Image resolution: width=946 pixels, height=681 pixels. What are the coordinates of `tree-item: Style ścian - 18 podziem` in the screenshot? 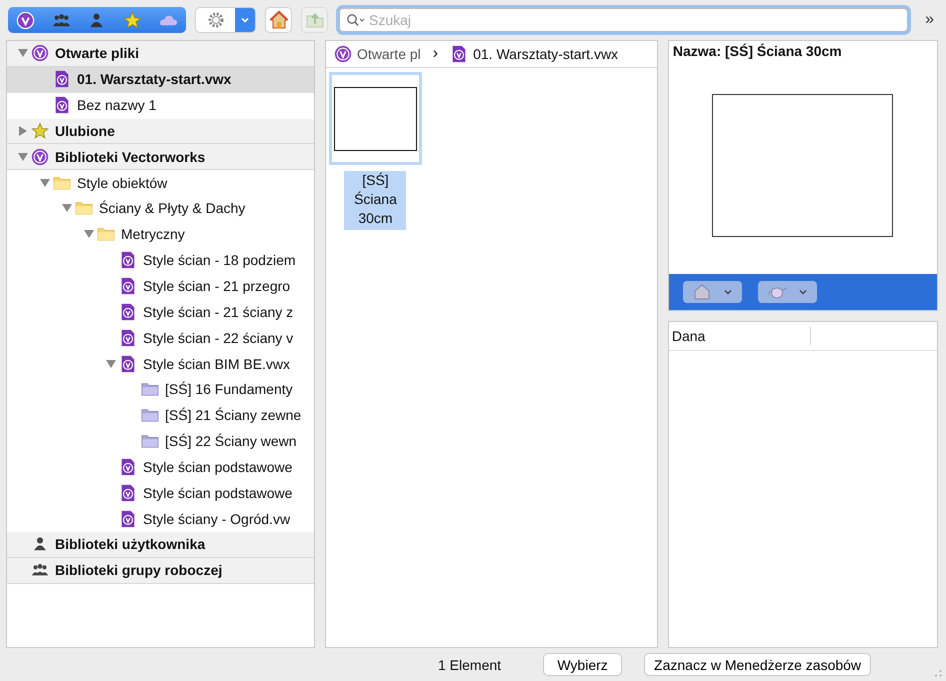 It's located at (160, 261).